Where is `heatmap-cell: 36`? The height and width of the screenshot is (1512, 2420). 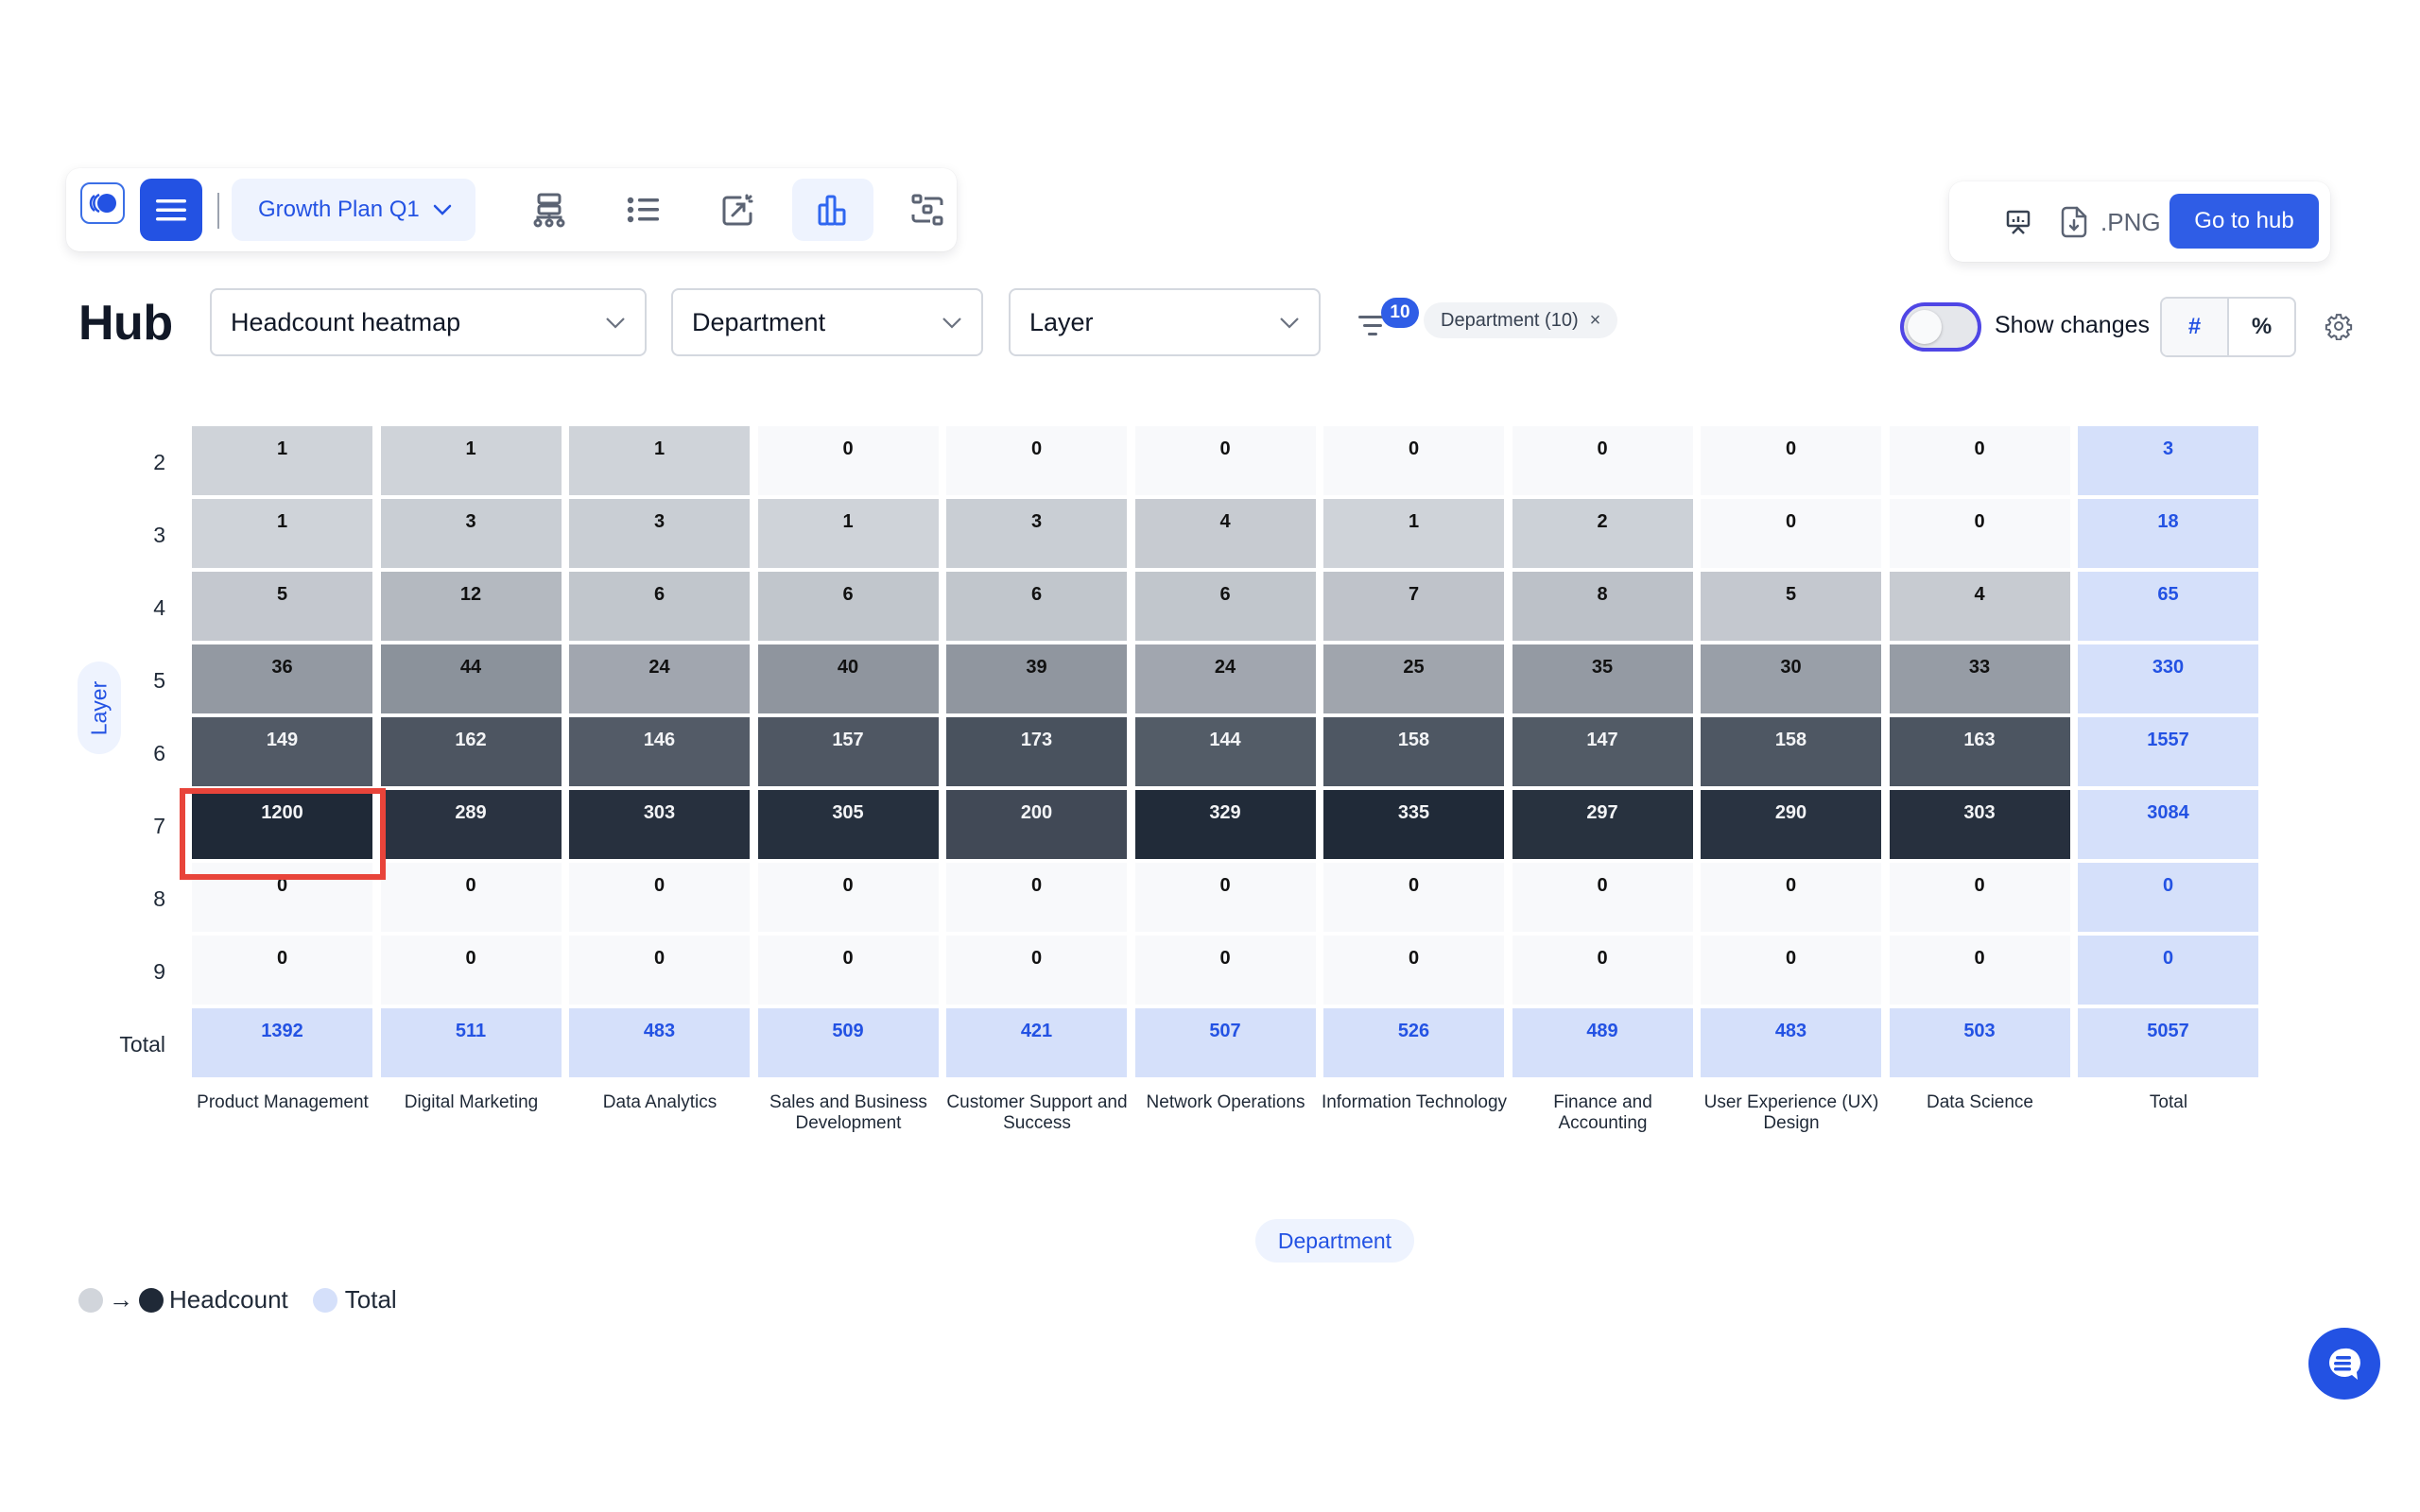
heatmap-cell: 36 is located at coordinates (282, 678).